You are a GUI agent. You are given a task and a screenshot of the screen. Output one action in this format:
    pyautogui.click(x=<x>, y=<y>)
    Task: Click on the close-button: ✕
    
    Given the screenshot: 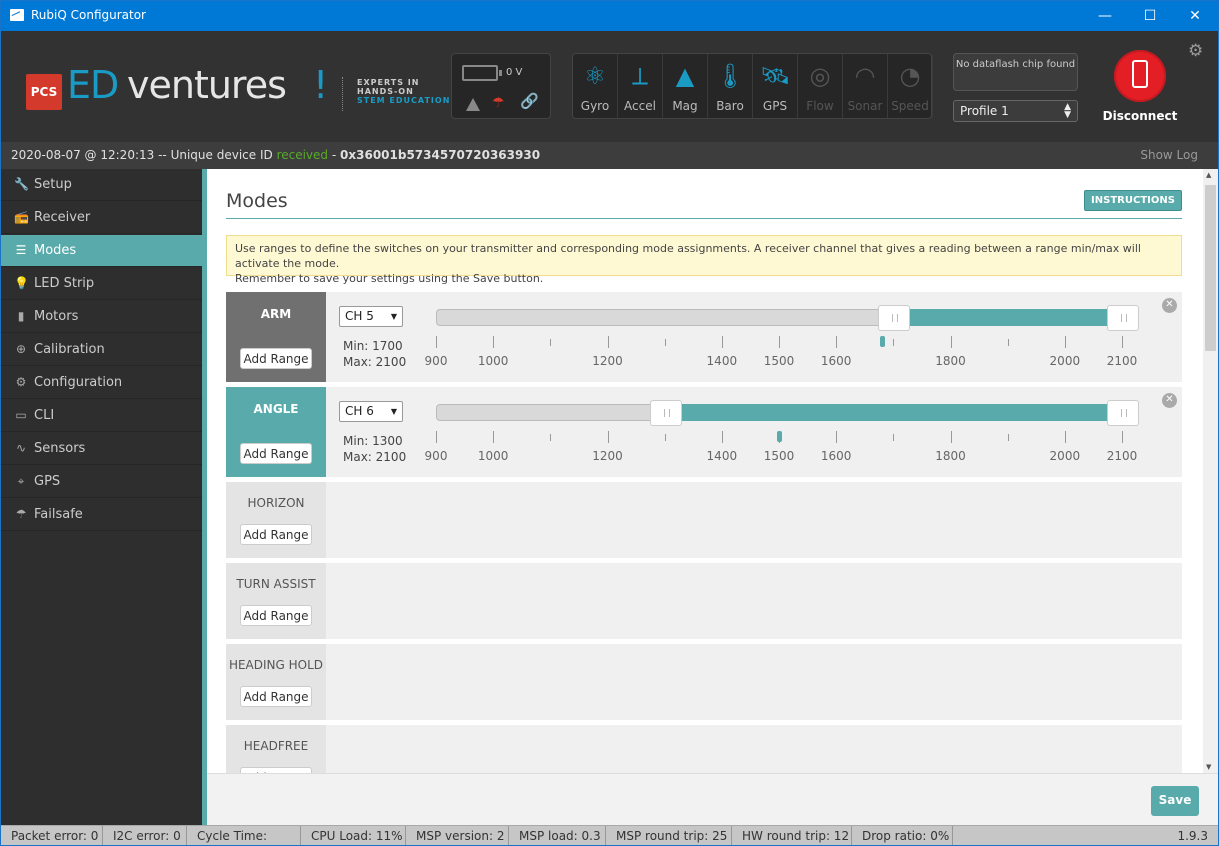 What is the action you would take?
    pyautogui.click(x=1195, y=16)
    